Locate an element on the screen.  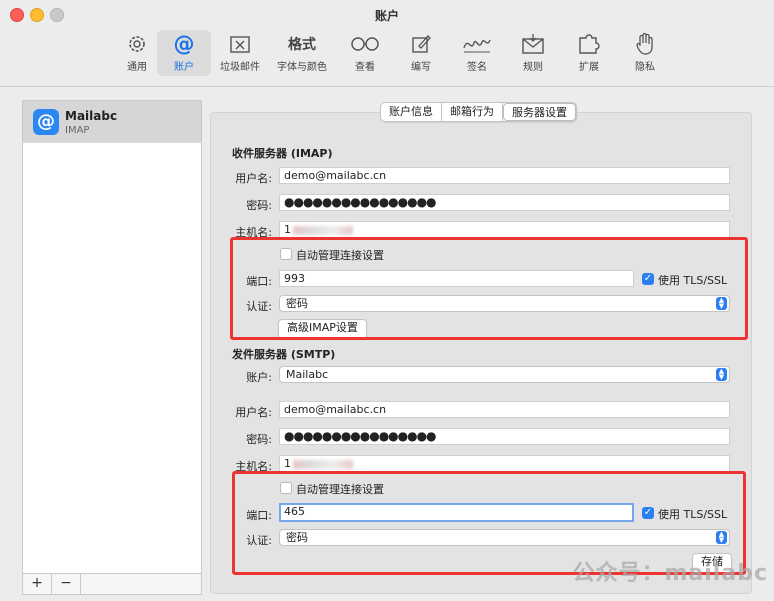
signature-icon is located at coordinates (477, 44).